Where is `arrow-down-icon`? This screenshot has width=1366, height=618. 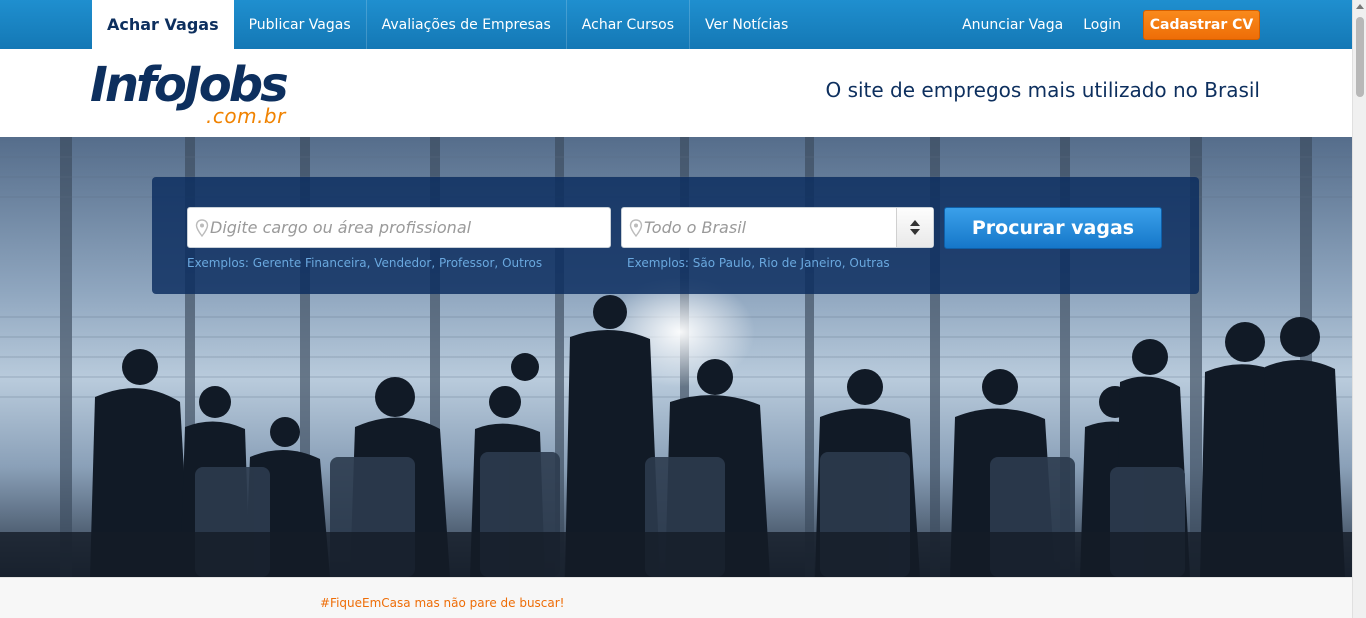
arrow-down-icon is located at coordinates (915, 232).